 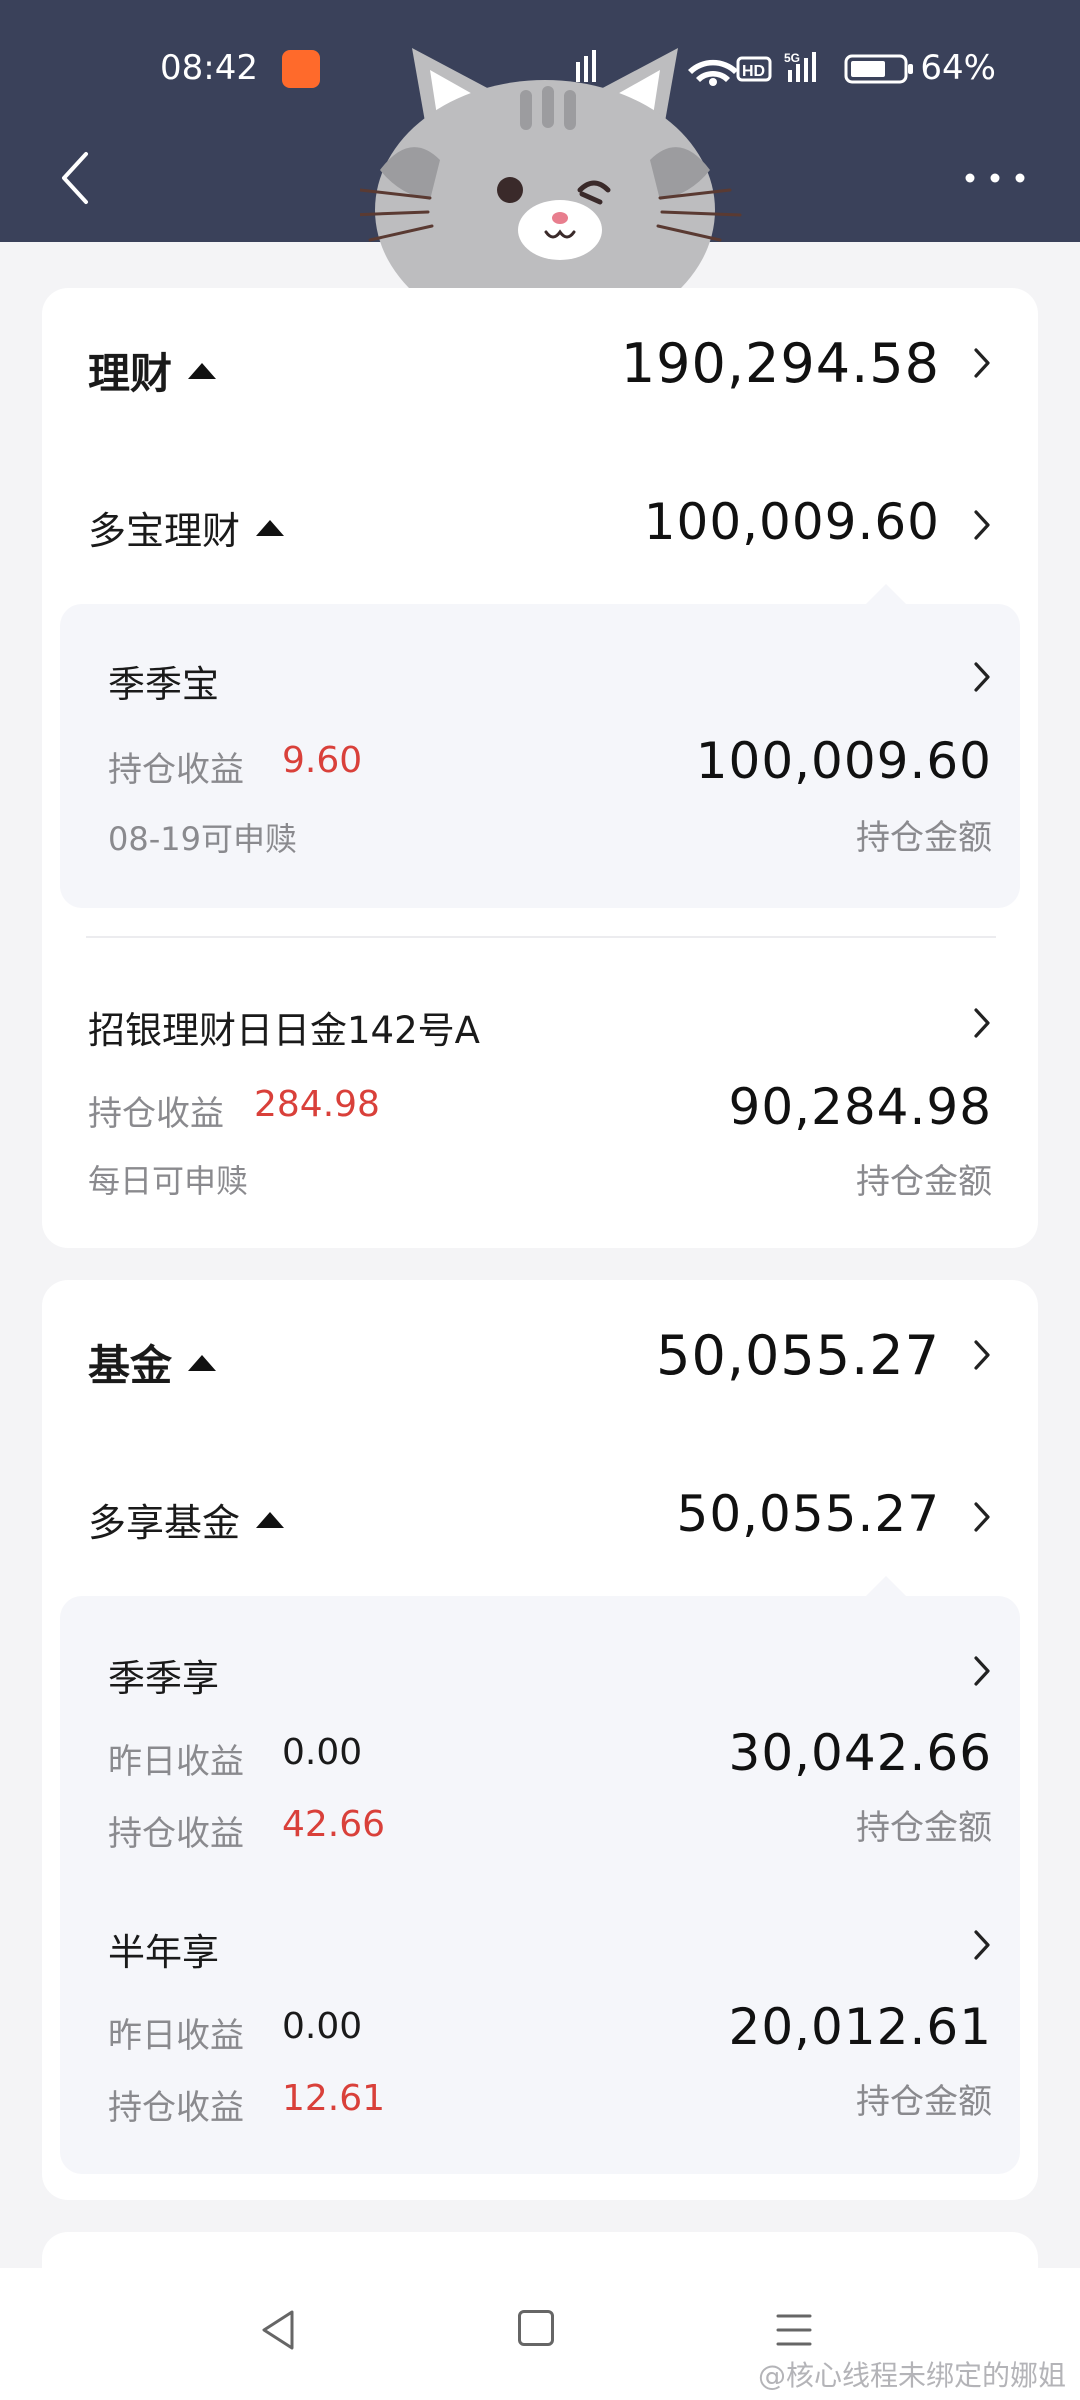 What do you see at coordinates (860, 1107) in the screenshot?
I see `hold-amount: 90,284.98` at bounding box center [860, 1107].